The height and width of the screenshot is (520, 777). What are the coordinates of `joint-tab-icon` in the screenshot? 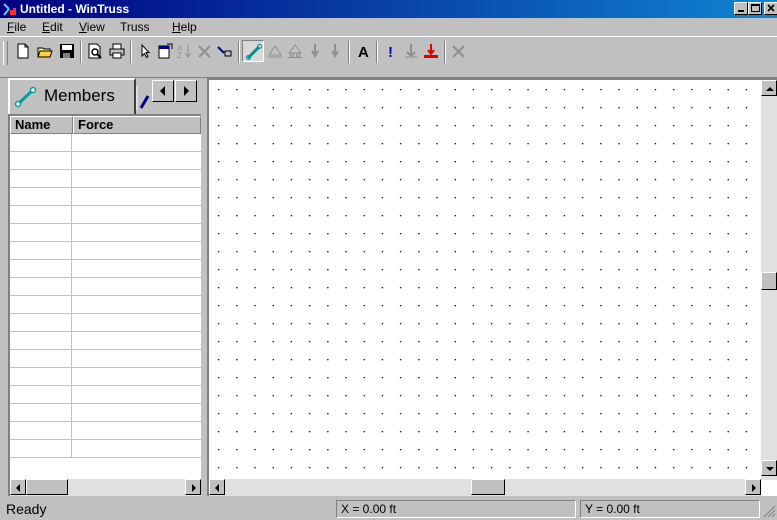 It's located at (143, 98).